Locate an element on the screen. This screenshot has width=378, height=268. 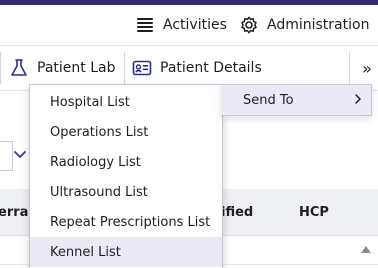
menu-item-label: Hospital List is located at coordinates (90, 102).